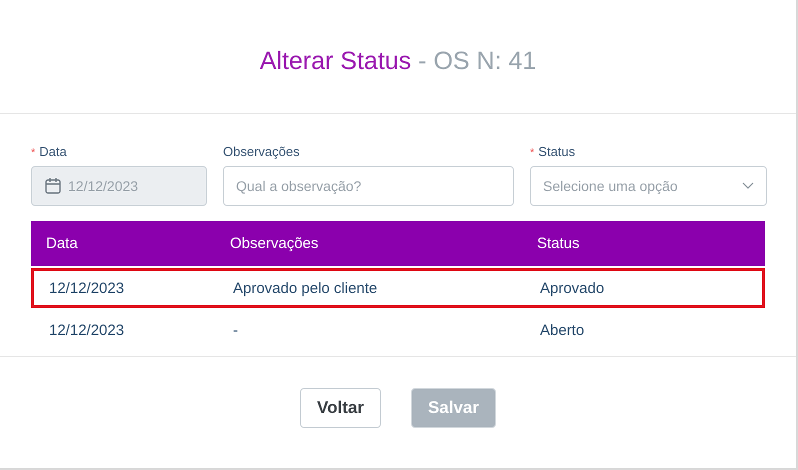 This screenshot has height=470, width=798. I want to click on back-button: Voltar, so click(340, 408).